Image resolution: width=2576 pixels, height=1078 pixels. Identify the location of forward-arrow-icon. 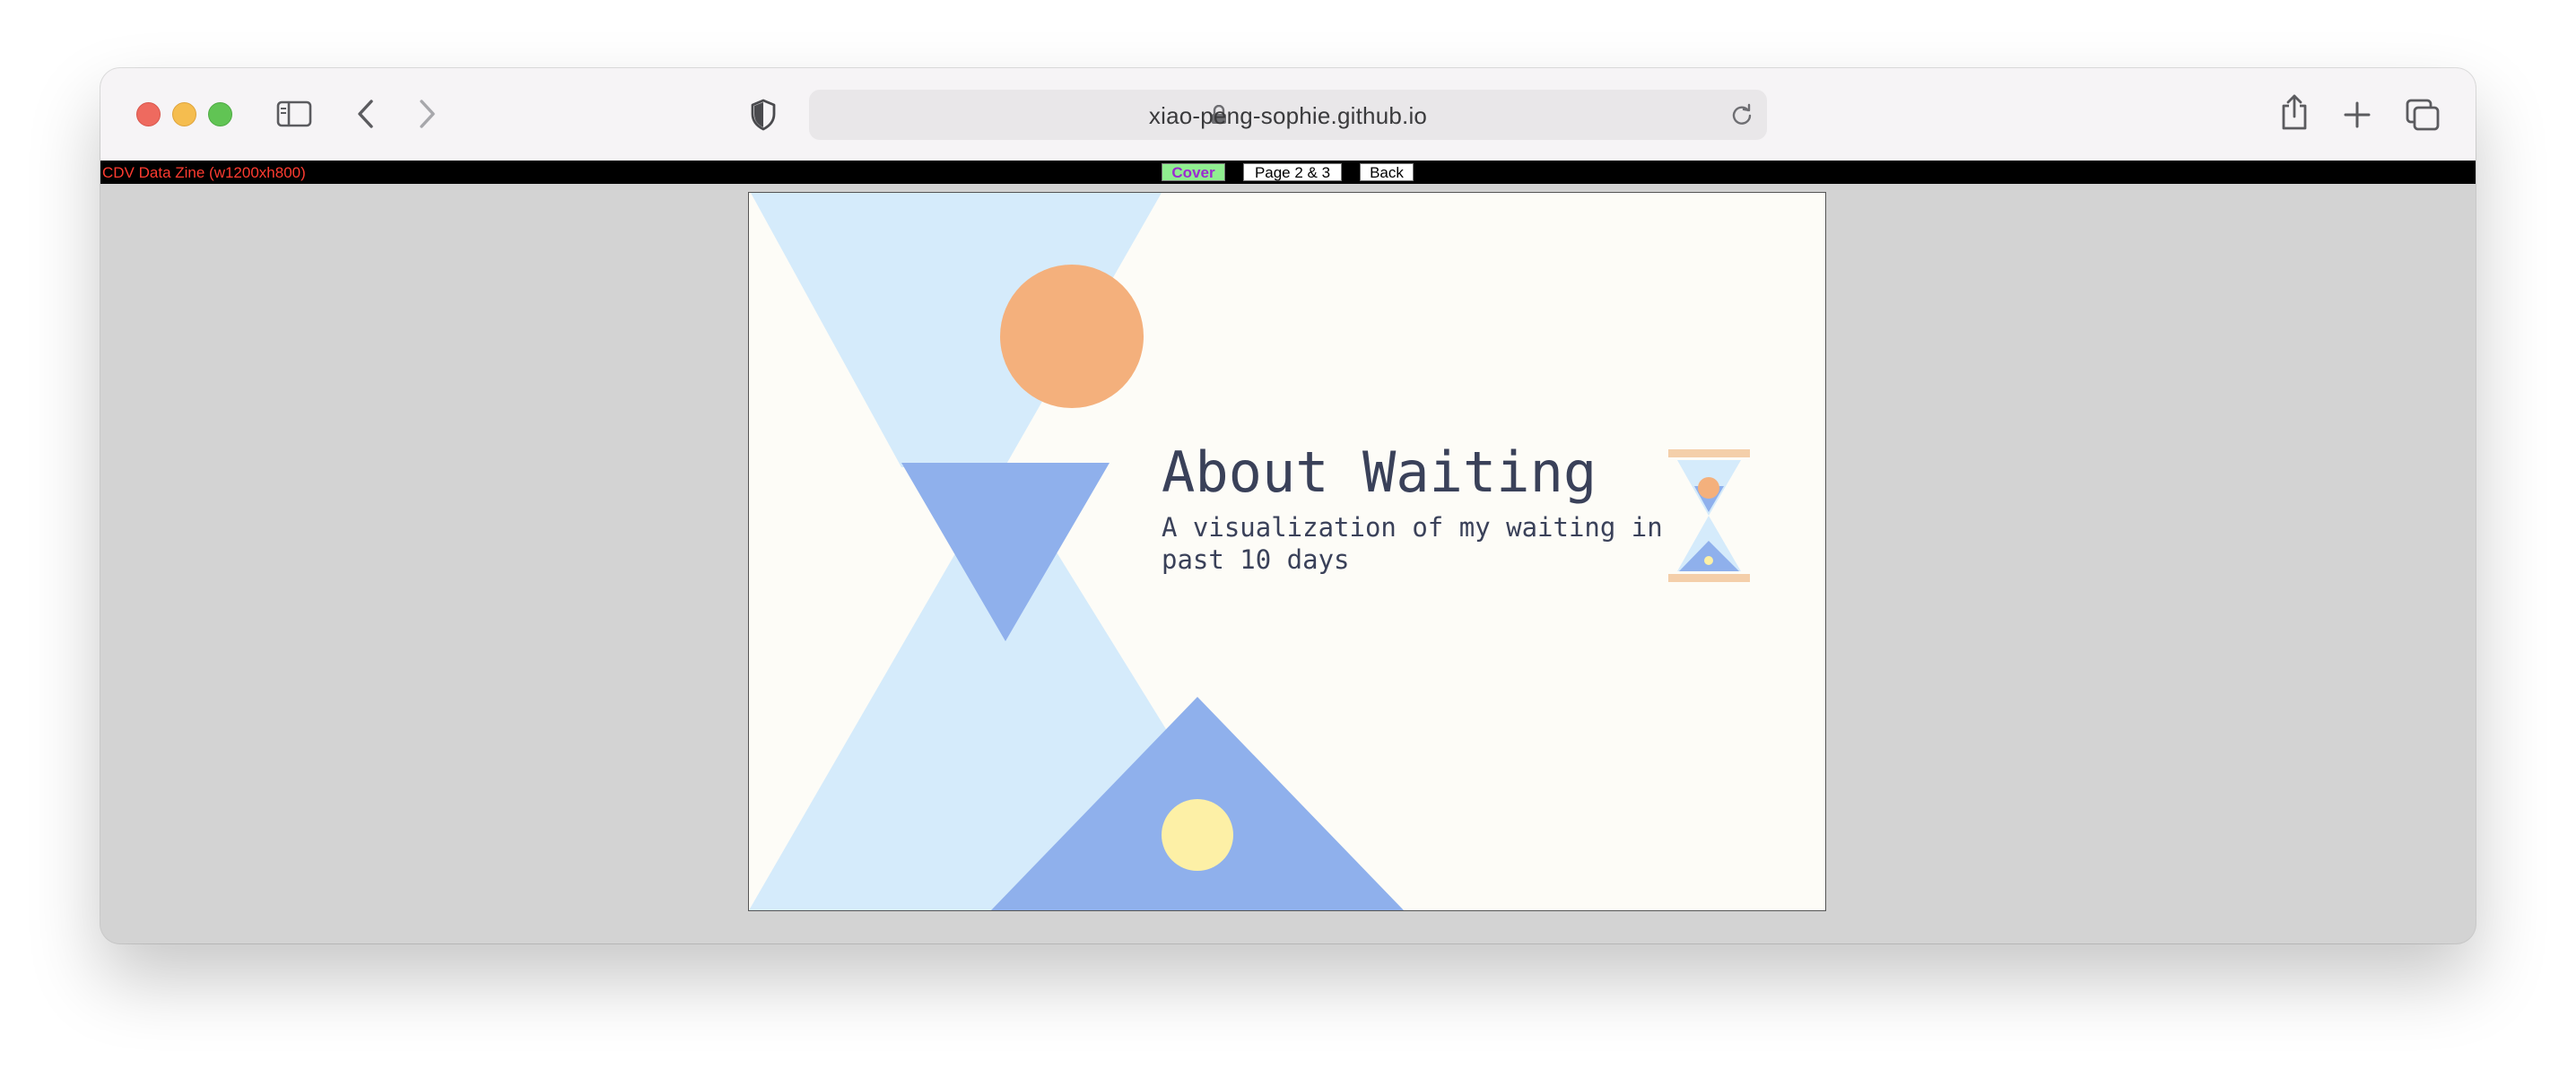
(427, 114).